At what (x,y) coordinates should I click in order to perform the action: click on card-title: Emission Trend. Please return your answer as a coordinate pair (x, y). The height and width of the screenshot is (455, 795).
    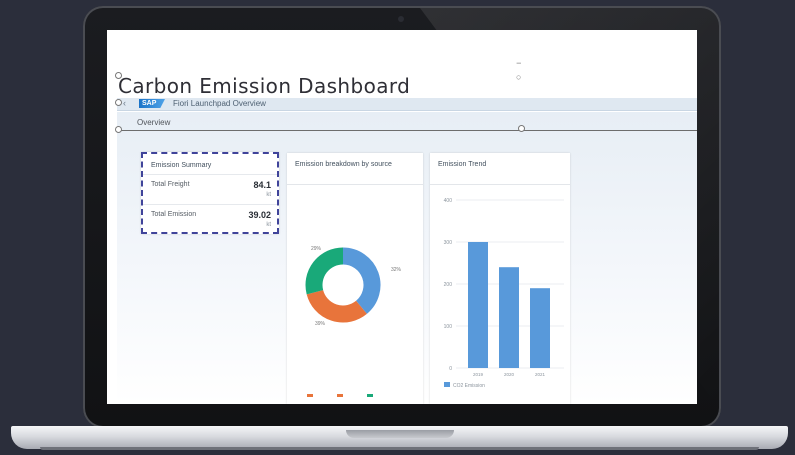
    Looking at the image, I should click on (462, 164).